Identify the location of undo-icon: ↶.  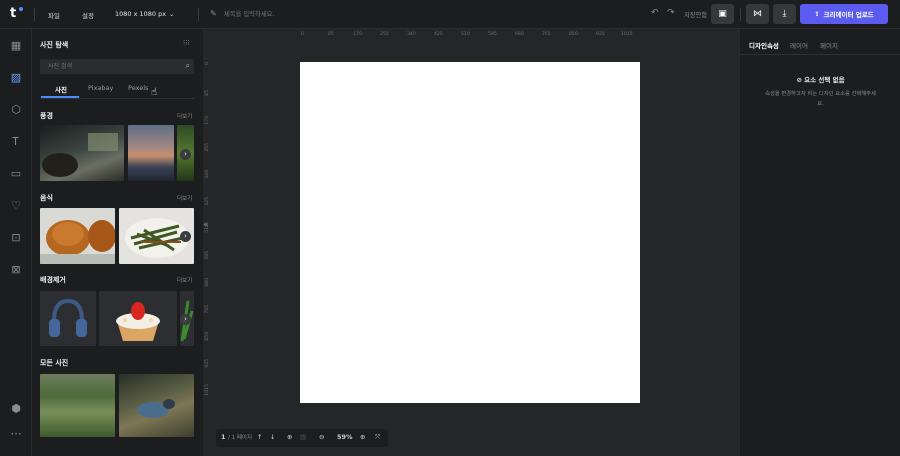
(655, 13).